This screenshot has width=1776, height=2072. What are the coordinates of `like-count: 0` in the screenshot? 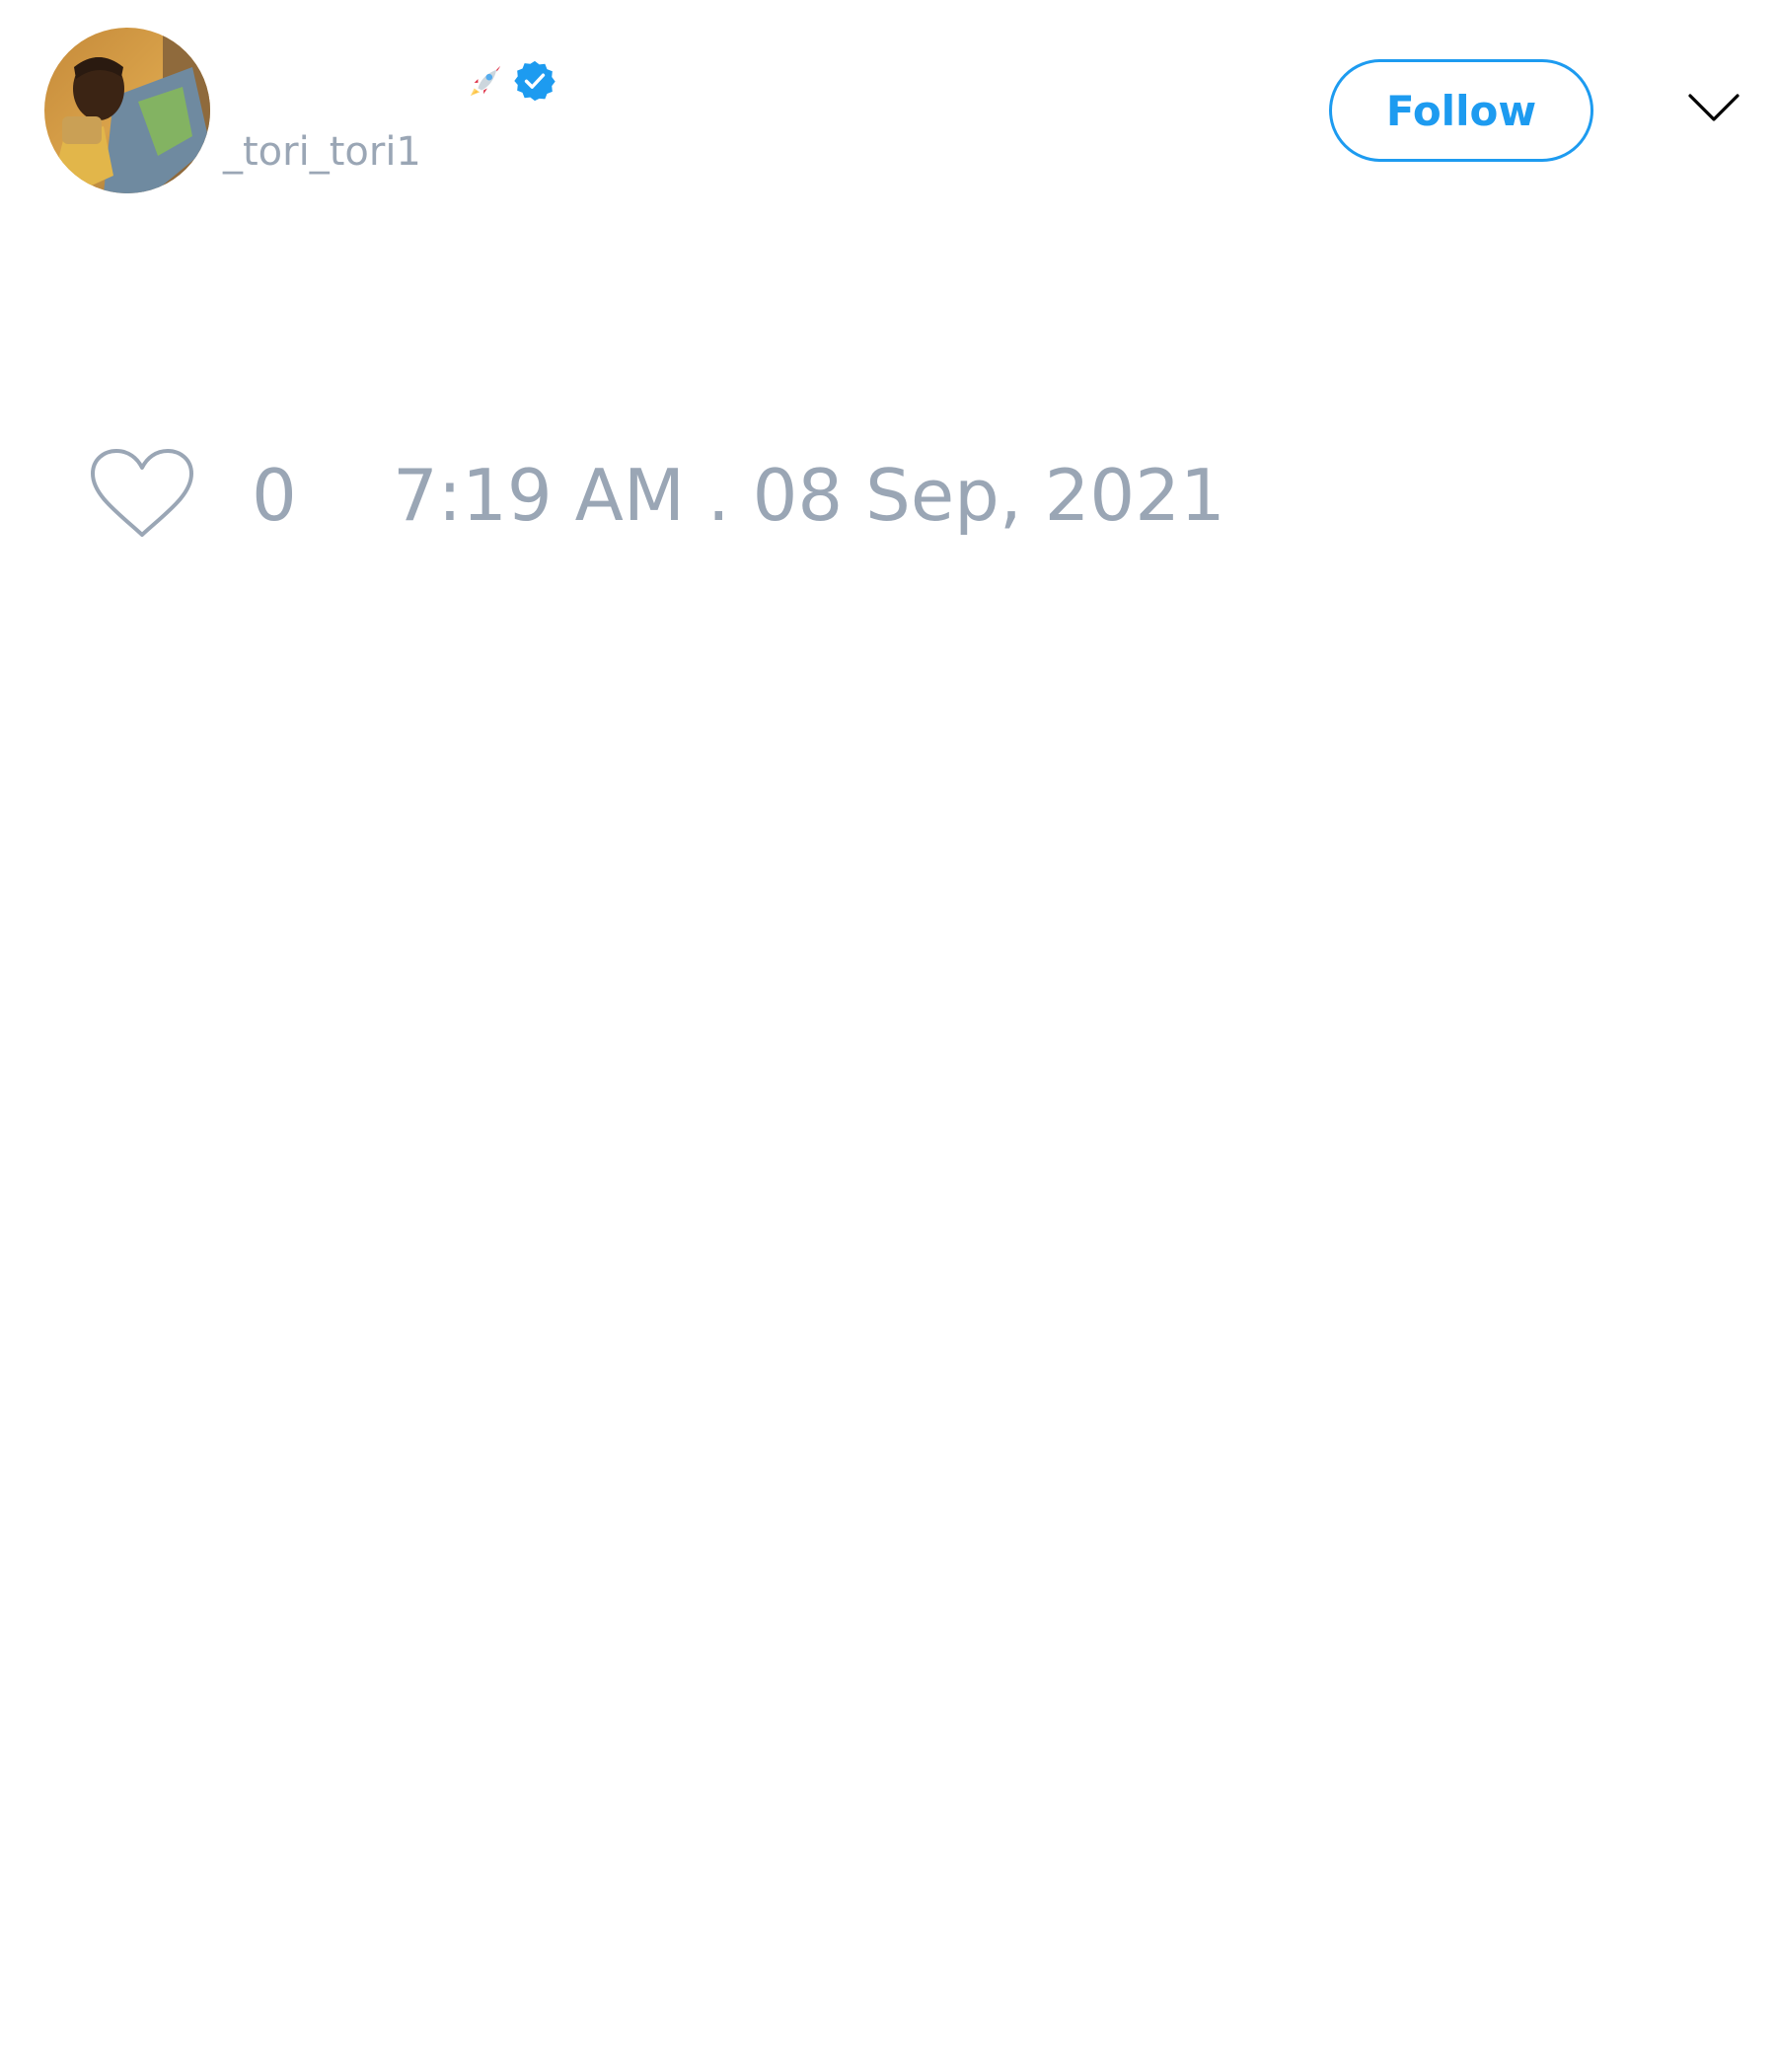 It's located at (274, 496).